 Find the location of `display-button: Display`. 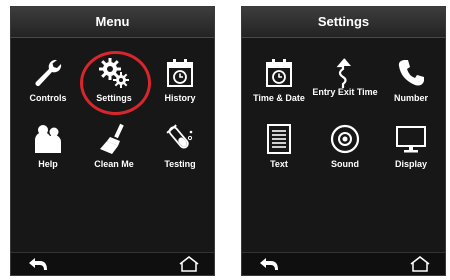

display-button: Display is located at coordinates (411, 151).